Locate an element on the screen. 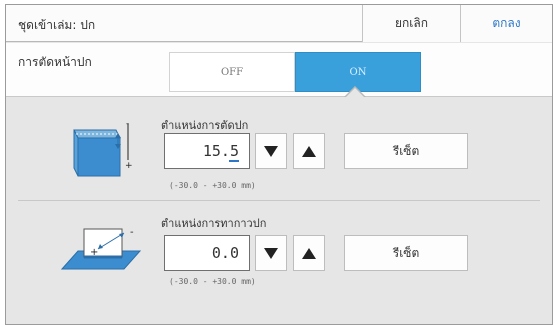  glue-position-icon: + - is located at coordinates (101, 249).